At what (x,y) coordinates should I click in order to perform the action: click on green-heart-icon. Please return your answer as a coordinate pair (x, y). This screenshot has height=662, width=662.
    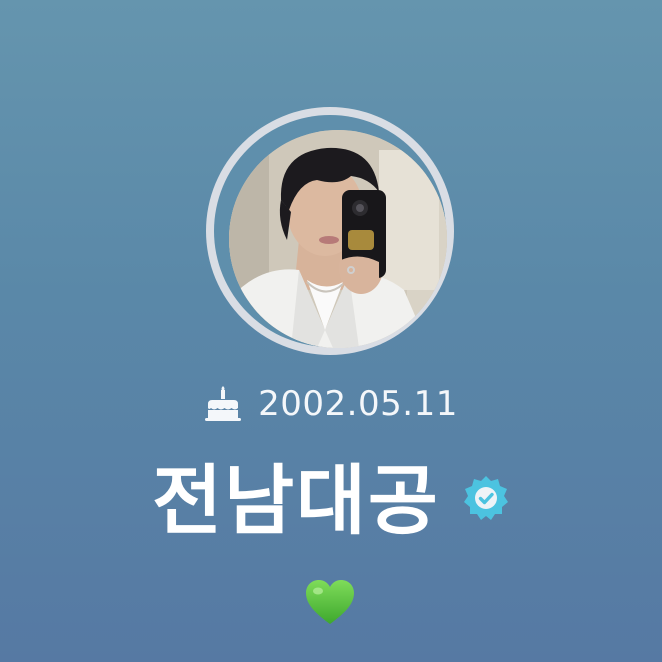
    Looking at the image, I should click on (330, 602).